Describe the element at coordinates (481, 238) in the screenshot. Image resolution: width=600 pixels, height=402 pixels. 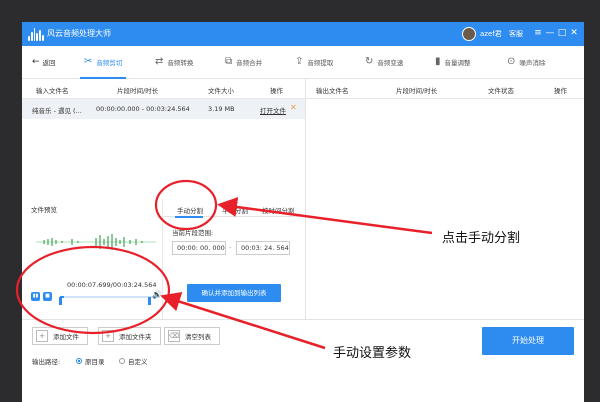
I see `annotation-click-manual: 点击手动分割` at that location.